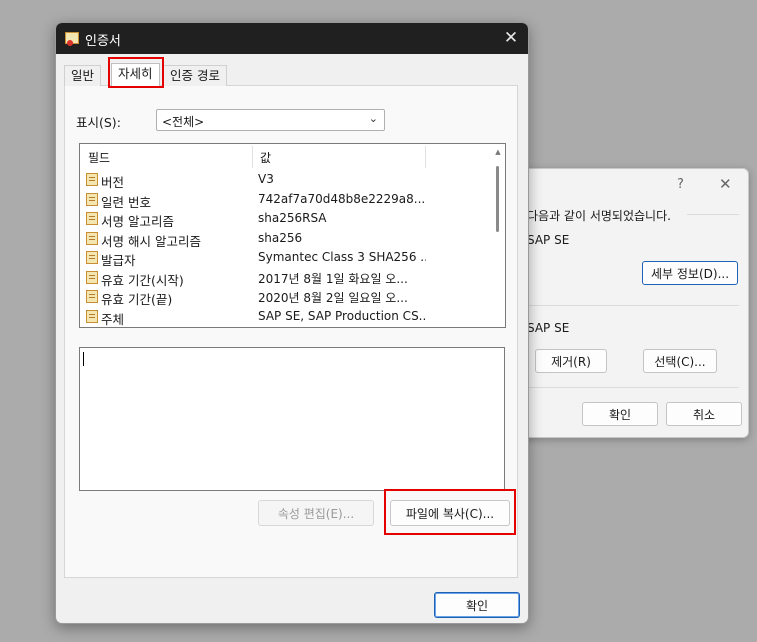 The height and width of the screenshot is (642, 757). What do you see at coordinates (450, 512) in the screenshot?
I see `copy-to-file-highlight` at bounding box center [450, 512].